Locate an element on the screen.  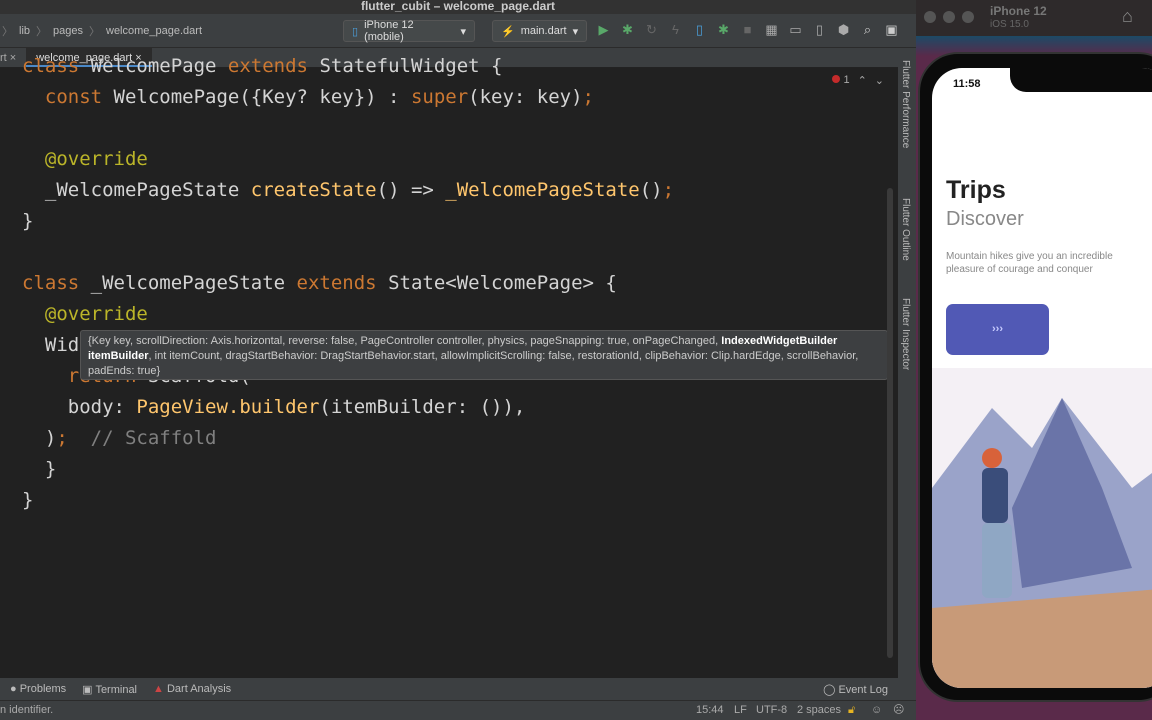
account-icon: ▣ is located at coordinates (891, 30).